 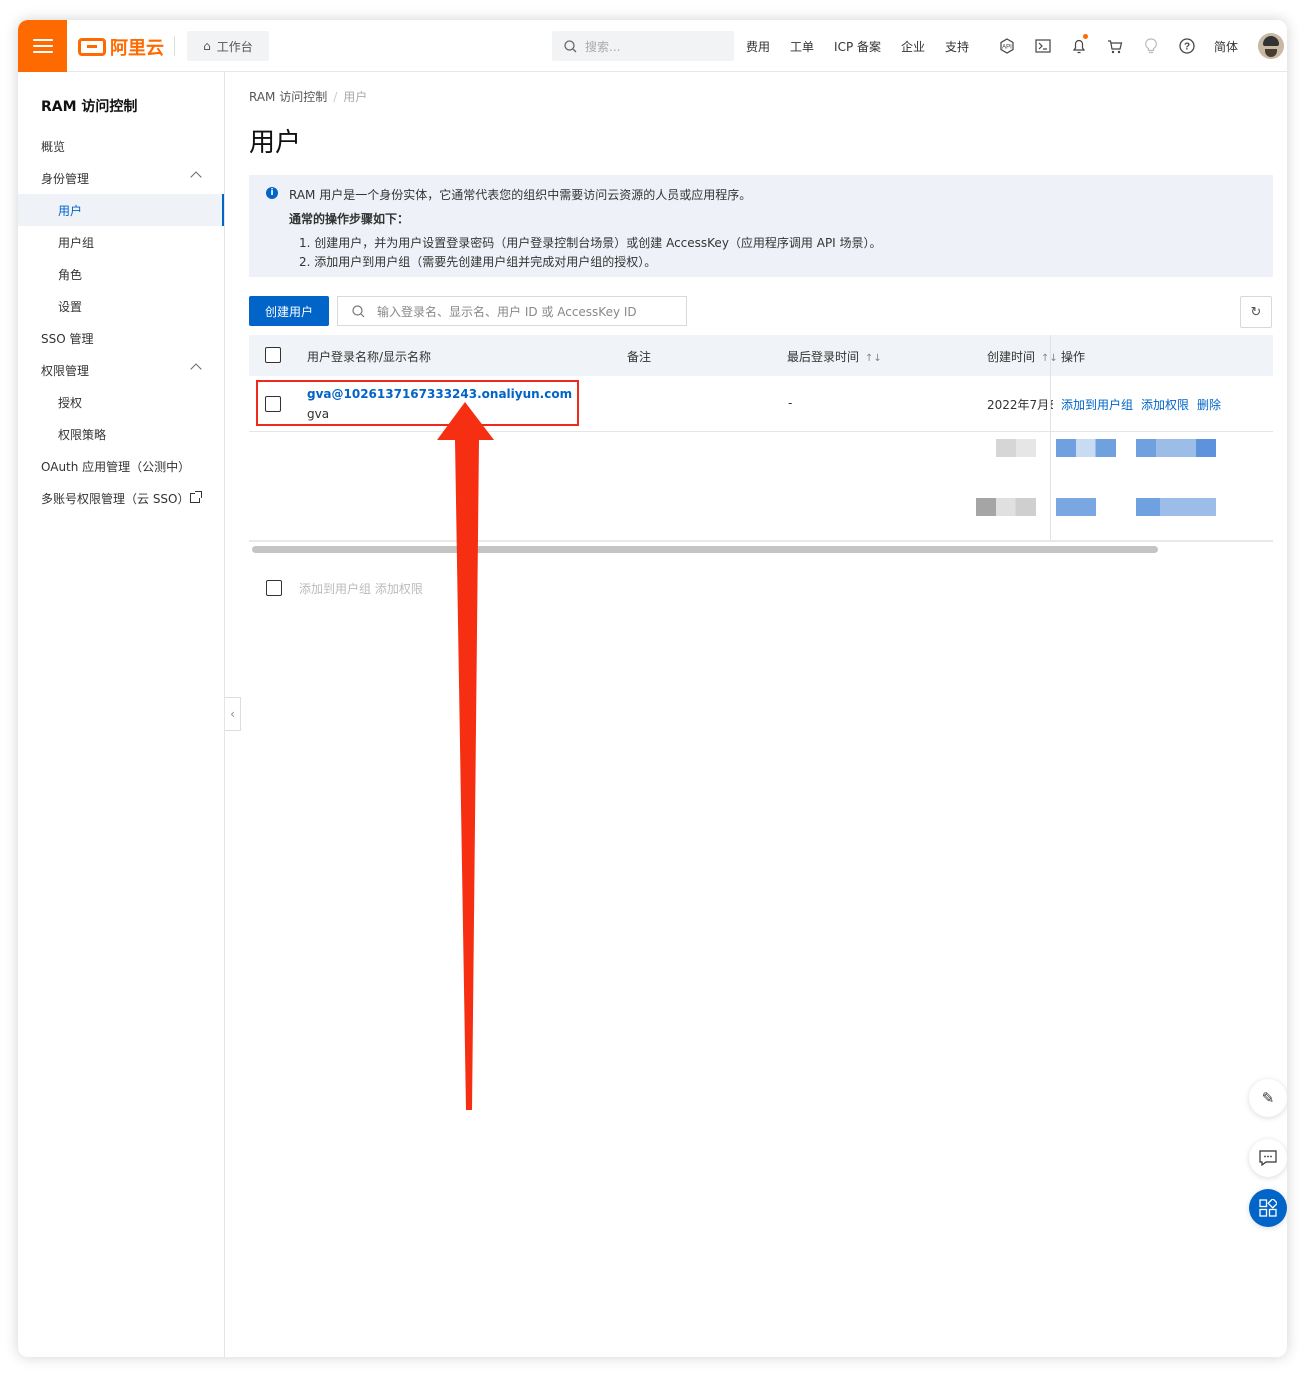 I want to click on annotation-arrow, so click(x=465, y=756).